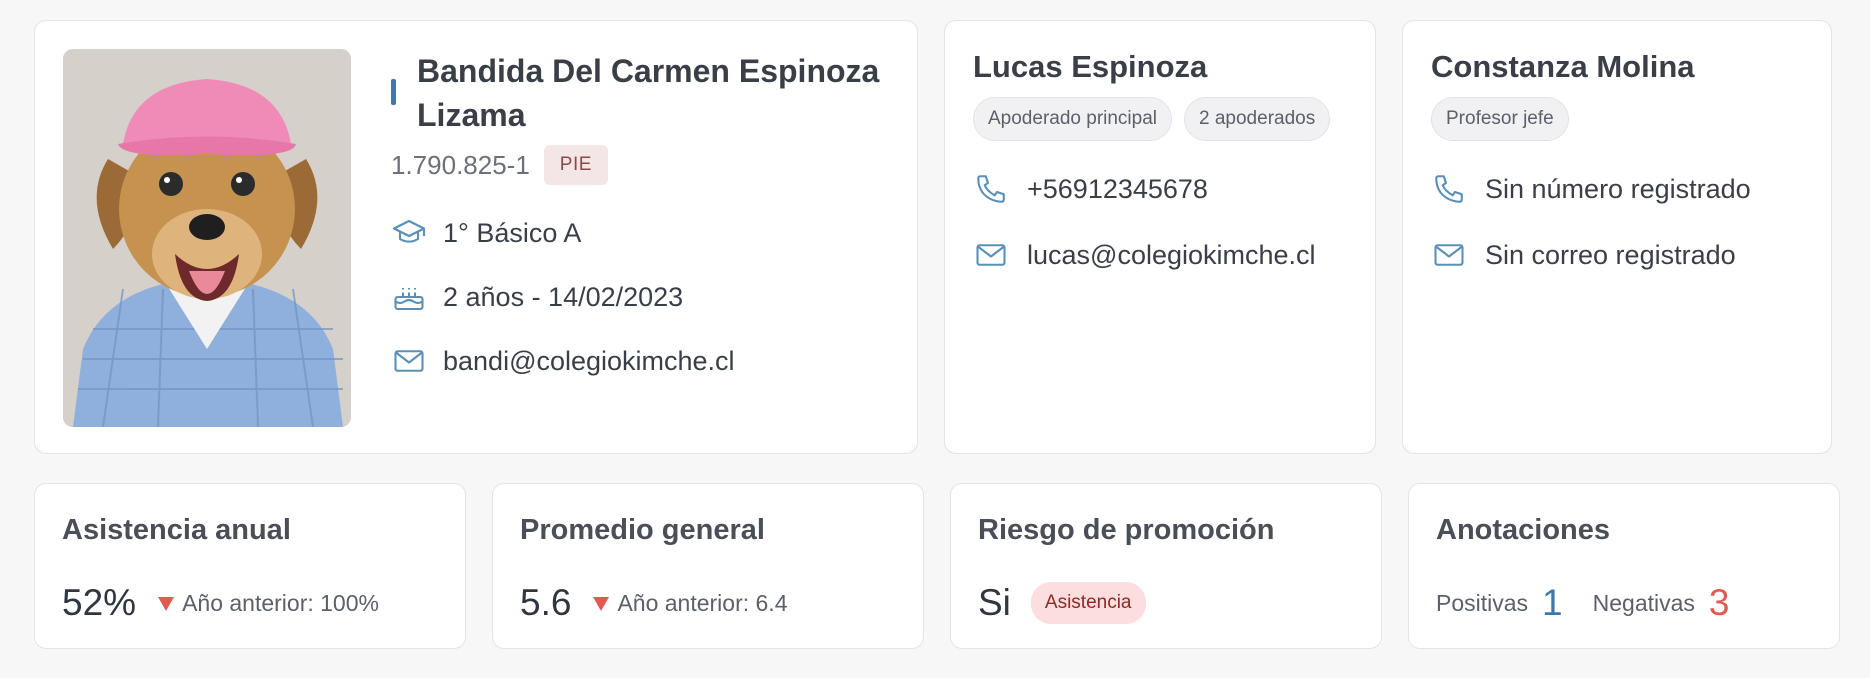  What do you see at coordinates (589, 361) in the screenshot?
I see `student-email: bandi@colegiokimche.cl` at bounding box center [589, 361].